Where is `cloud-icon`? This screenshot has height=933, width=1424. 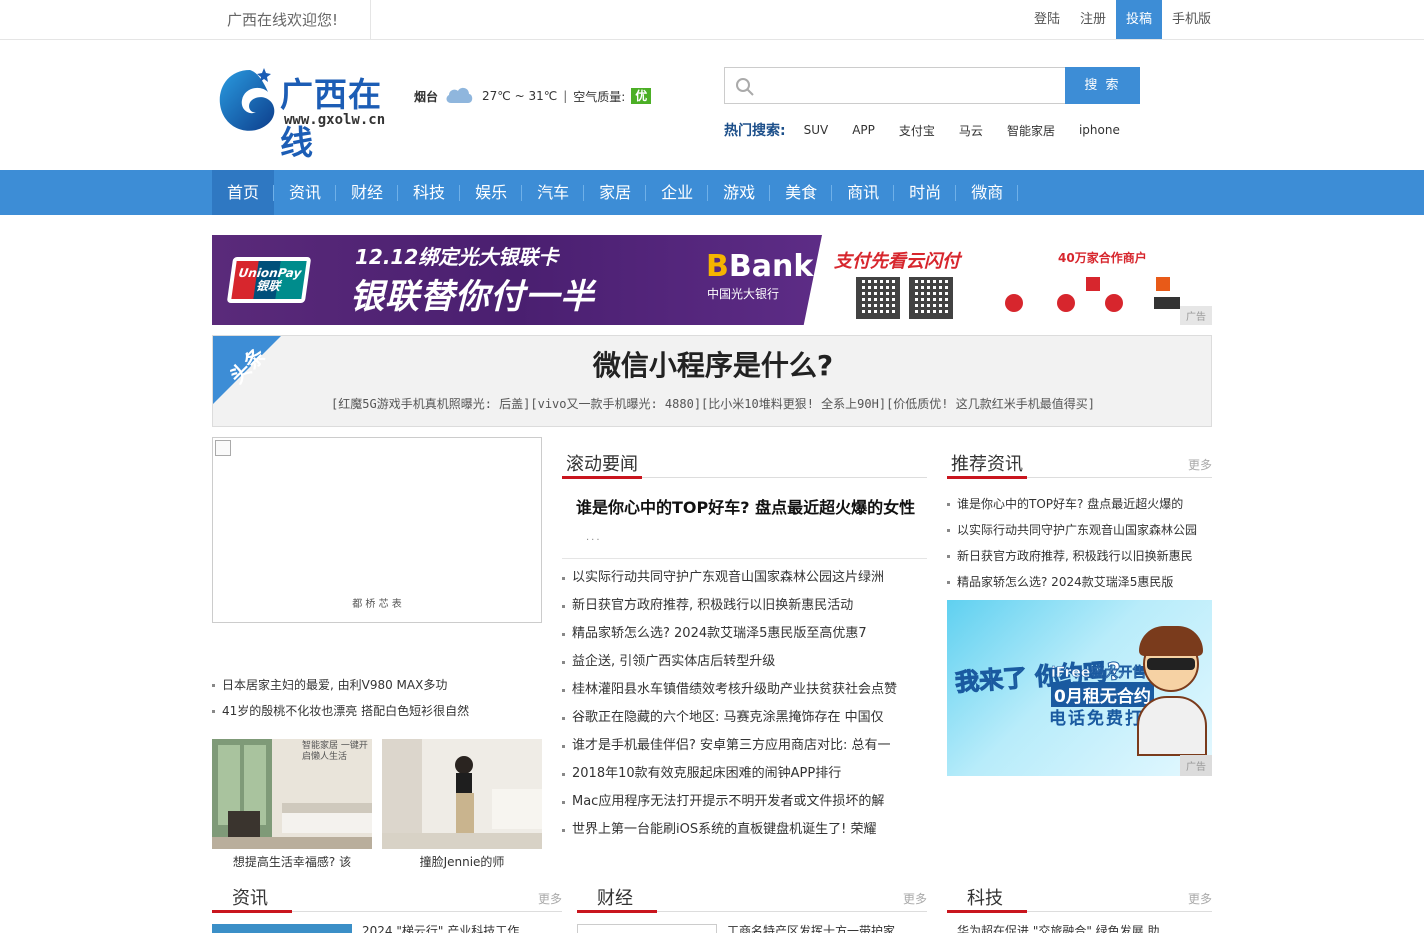
cloud-icon is located at coordinates (459, 96).